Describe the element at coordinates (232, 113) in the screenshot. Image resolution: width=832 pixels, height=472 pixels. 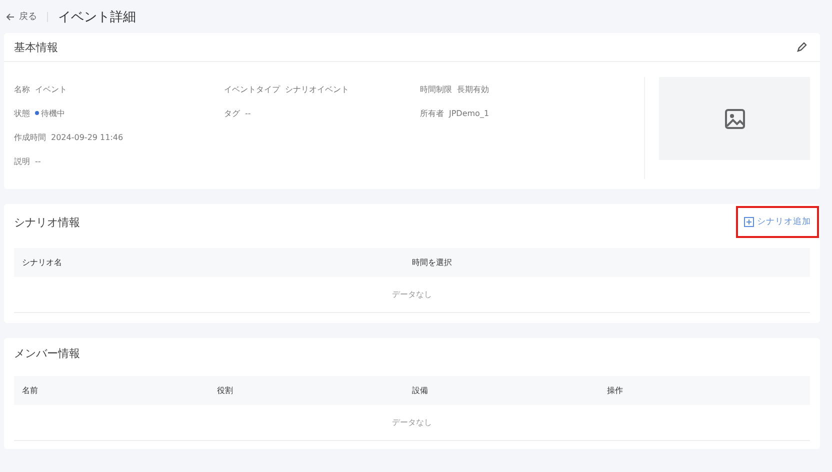
I see `field-label: タグ` at that location.